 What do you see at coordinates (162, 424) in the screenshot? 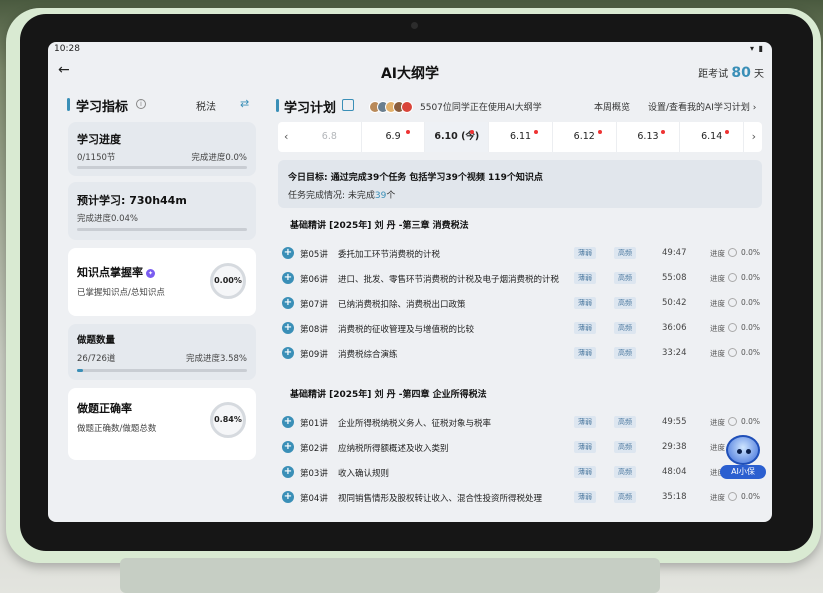
I see `accuracy-card: 做题正确率 做题正确数/做题总数 0.84%` at bounding box center [162, 424].